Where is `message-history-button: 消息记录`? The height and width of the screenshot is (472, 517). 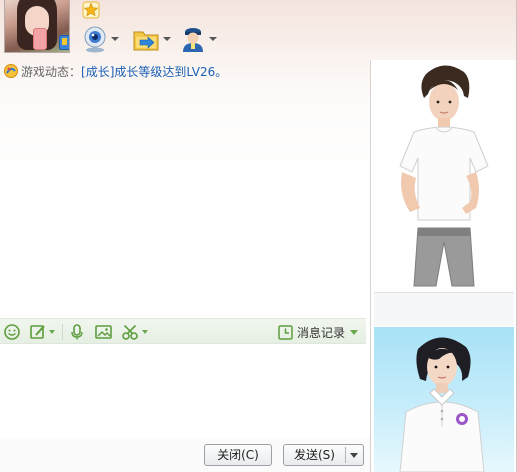
message-history-button: 消息记录 is located at coordinates (318, 332).